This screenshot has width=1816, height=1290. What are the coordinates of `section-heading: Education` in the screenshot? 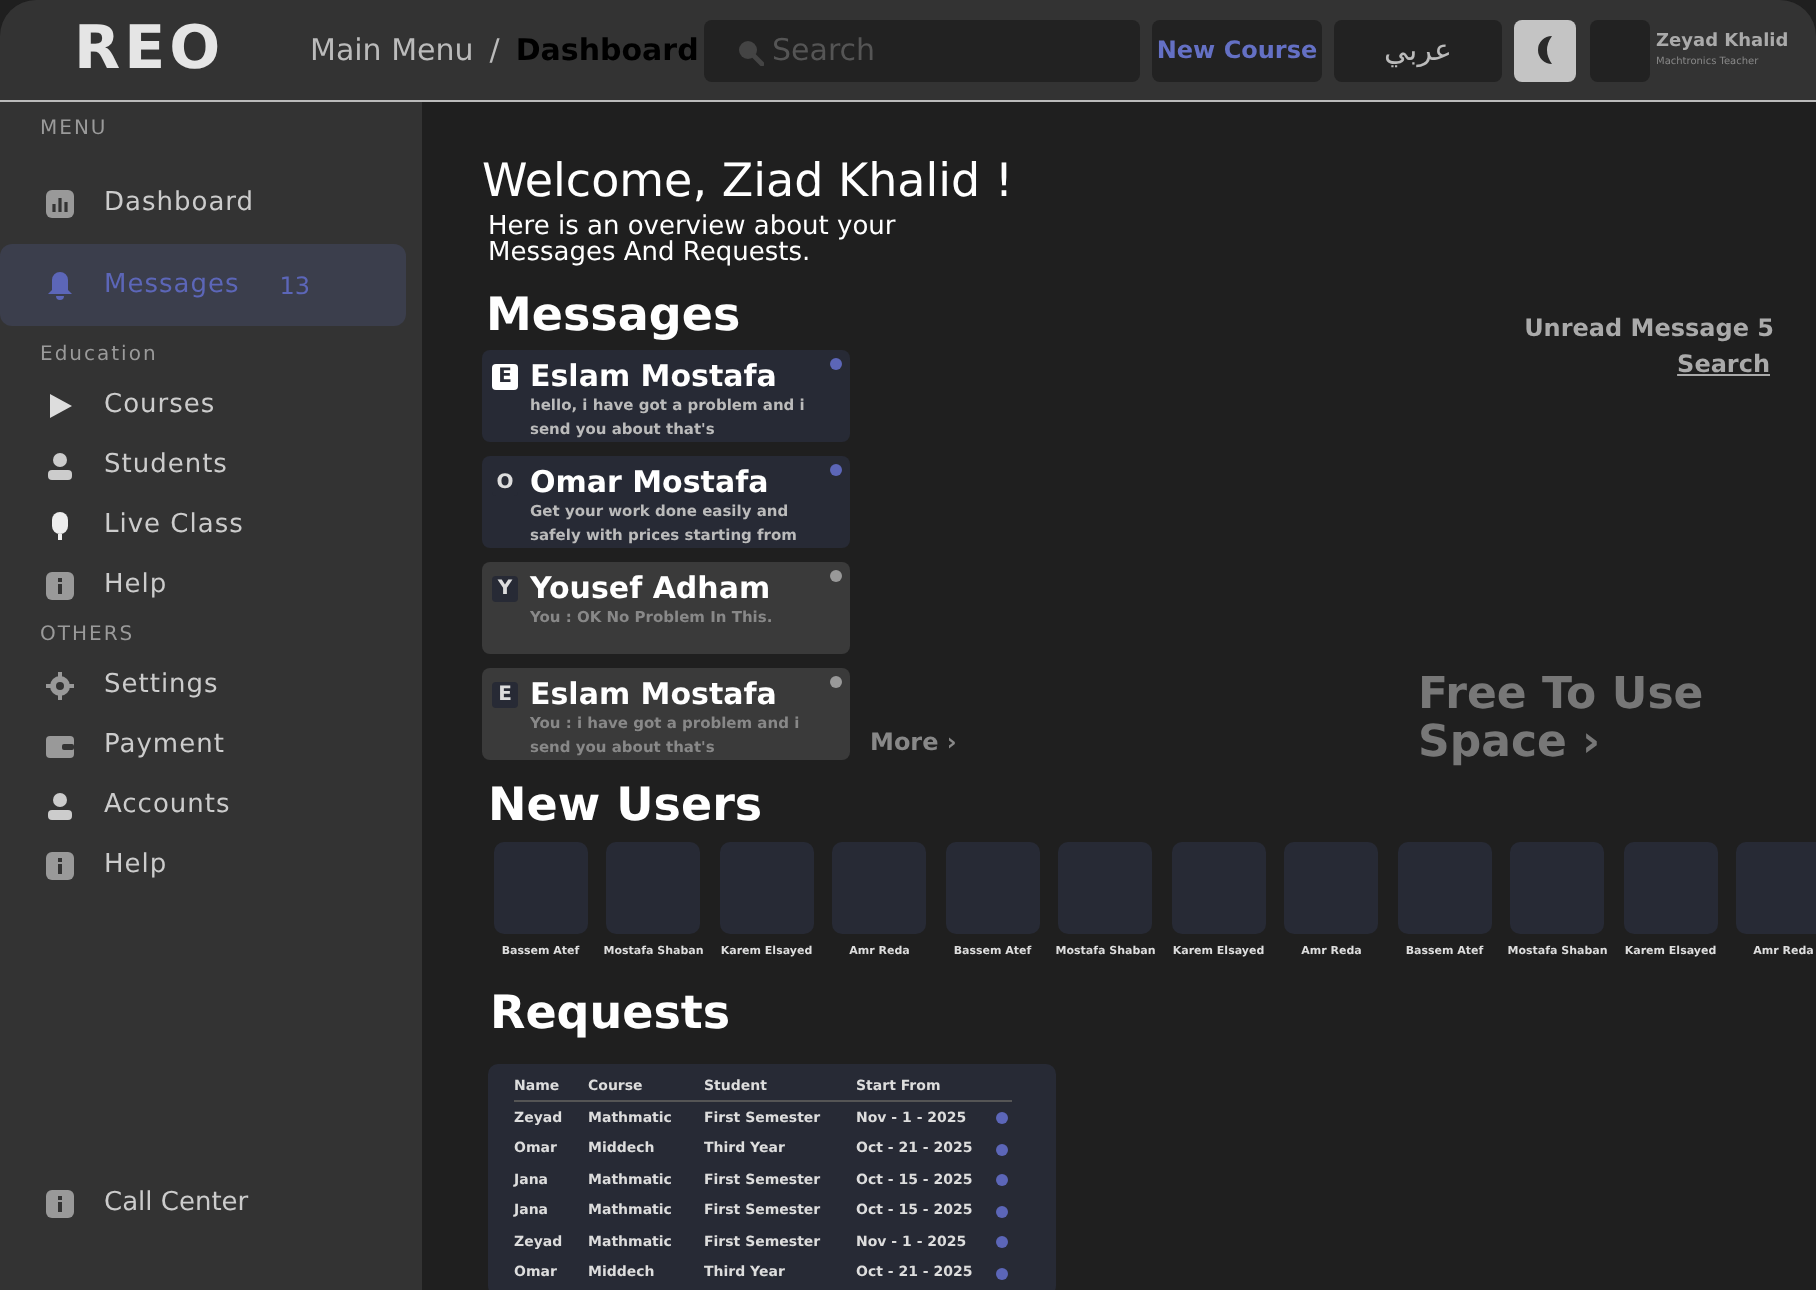 It's located at (99, 356).